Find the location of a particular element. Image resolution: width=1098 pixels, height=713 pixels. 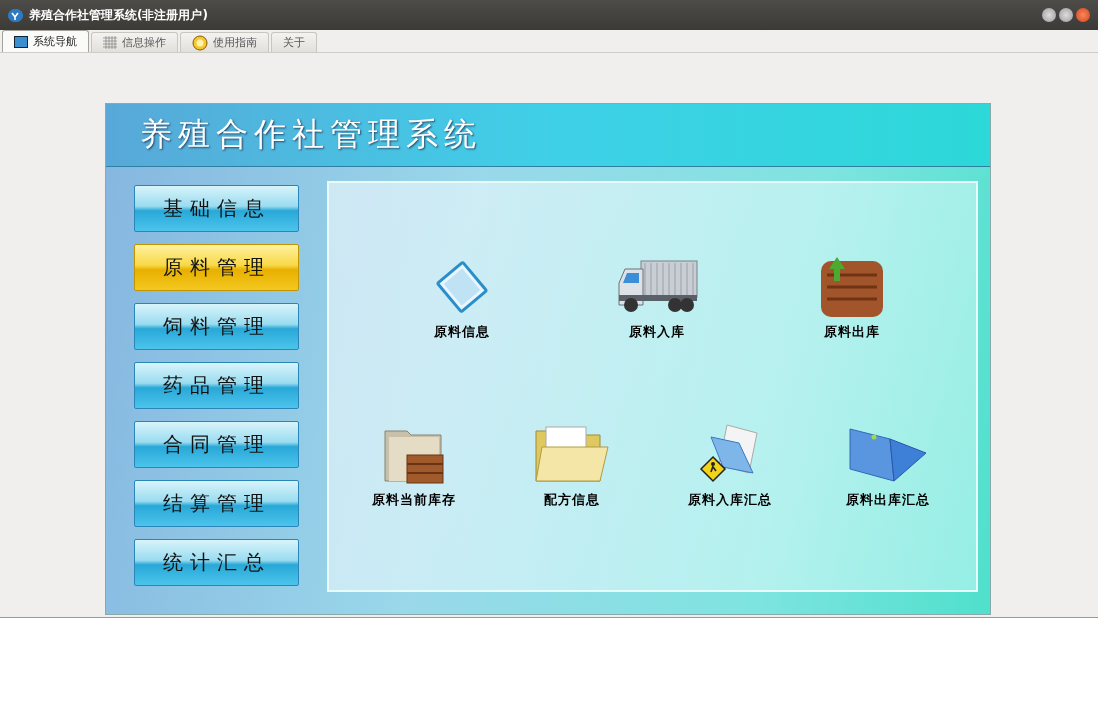

feature-item: 原料当前库存 is located at coordinates (414, 466).